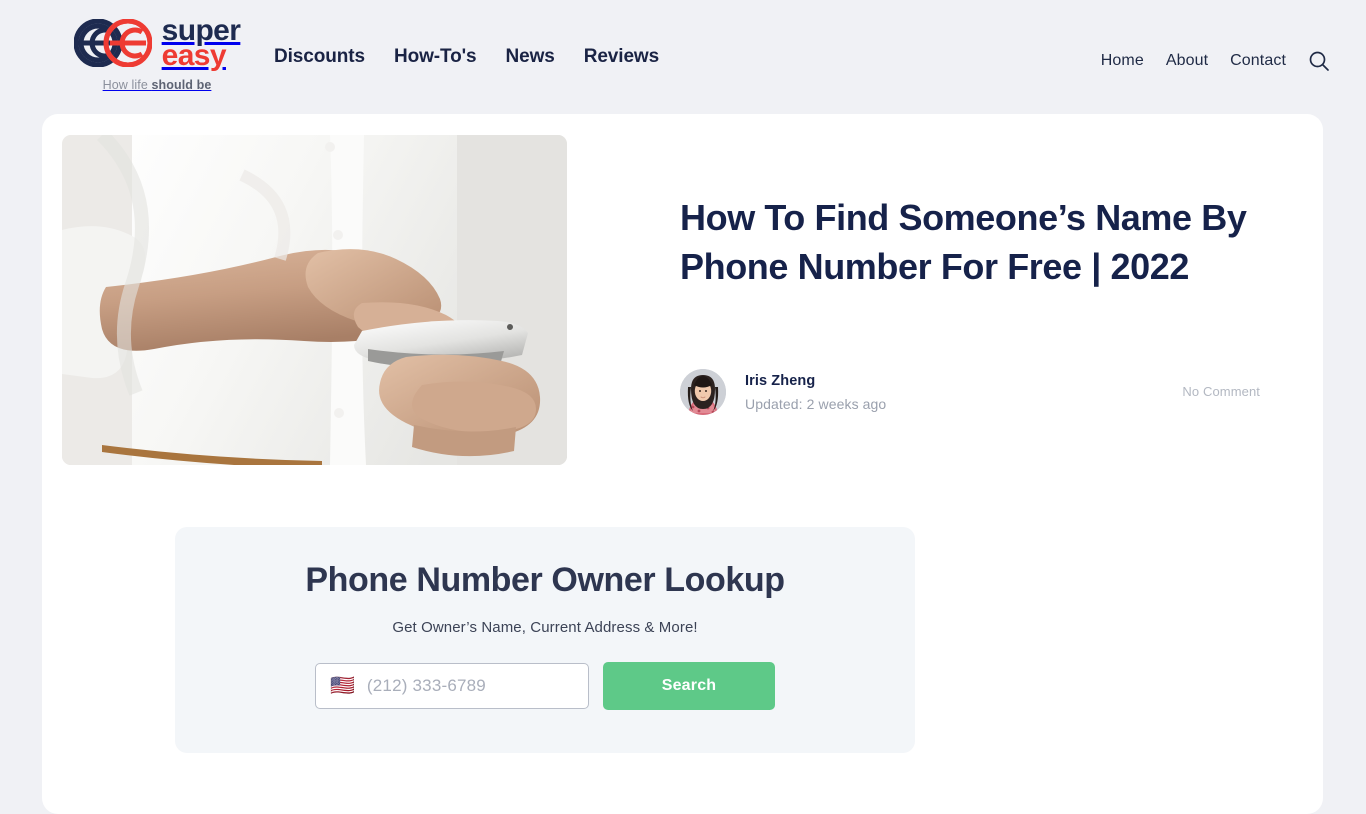  I want to click on search-toggle-button, so click(1319, 61).